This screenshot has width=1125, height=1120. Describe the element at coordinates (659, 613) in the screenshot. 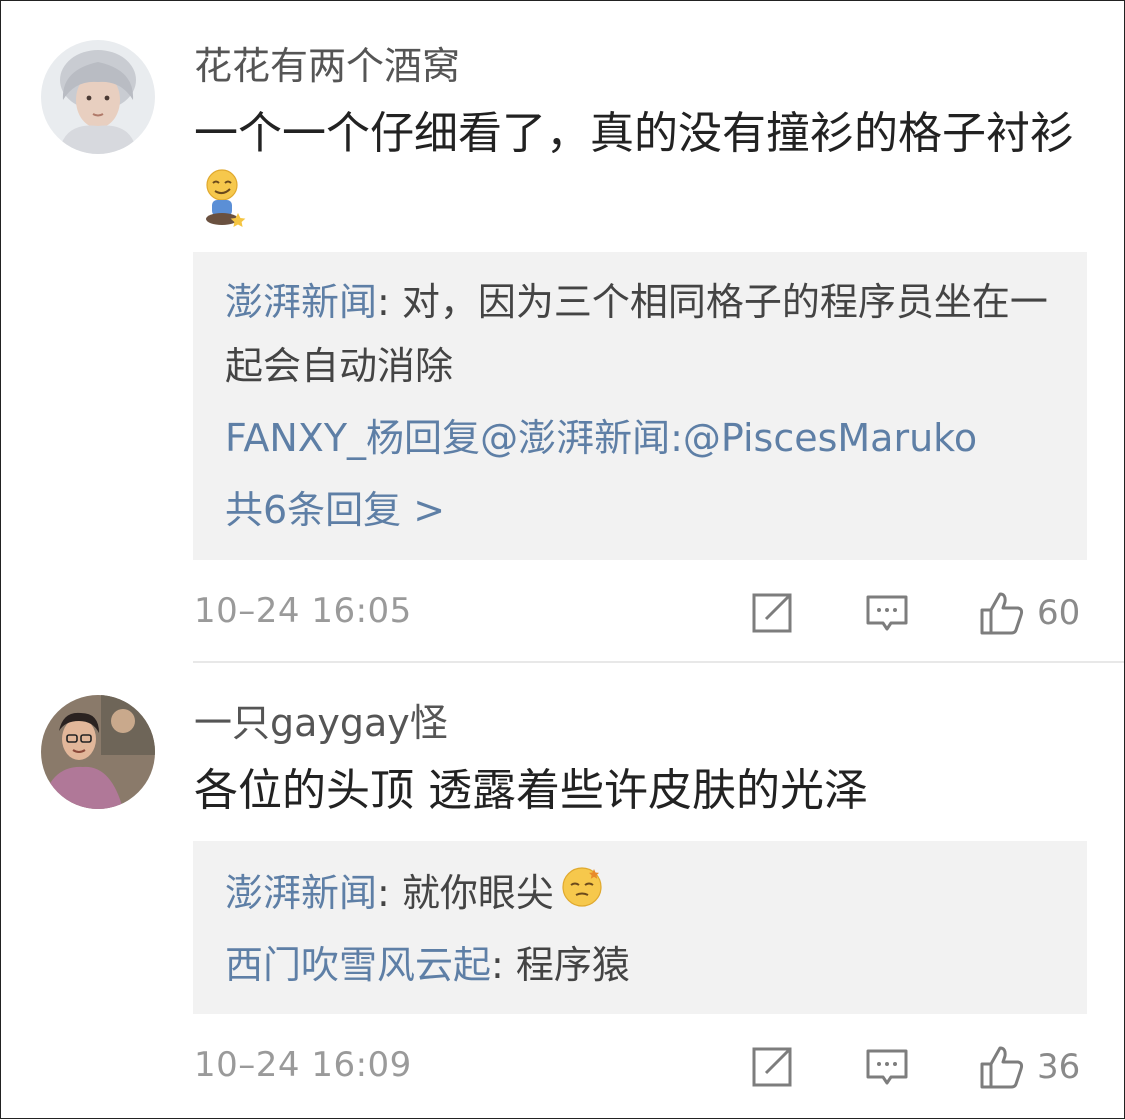

I see `comment-meta-bar: 10–24 16:05 60` at that location.